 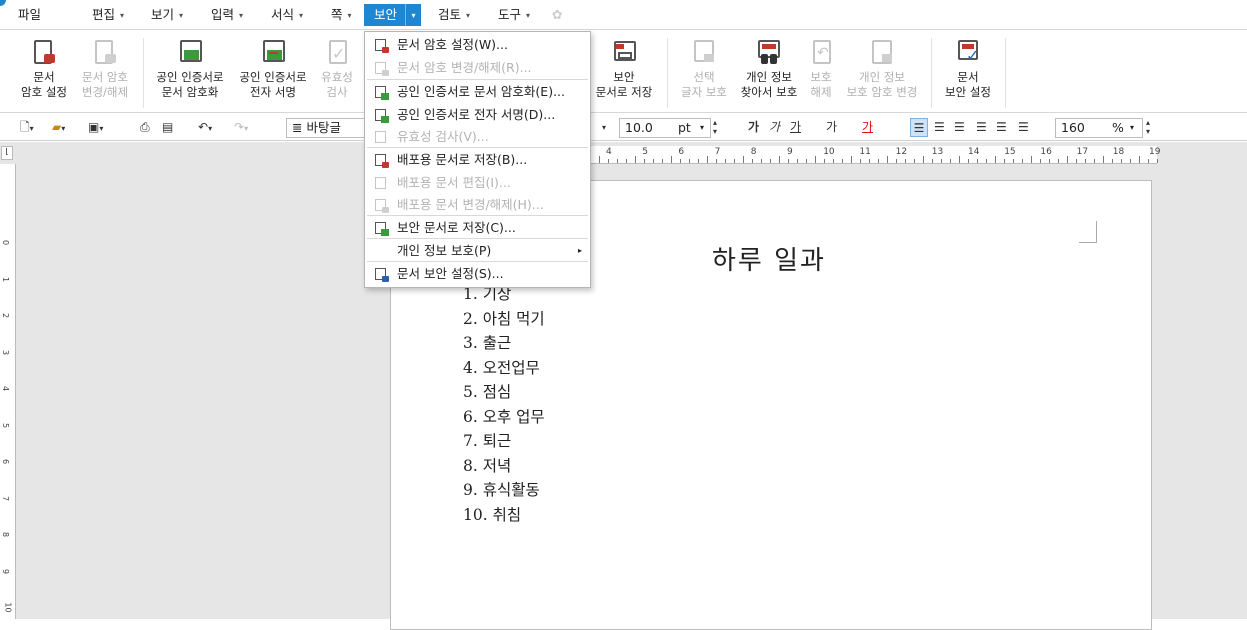 I want to click on certificate-encrypt-icon, so click(x=381, y=92).